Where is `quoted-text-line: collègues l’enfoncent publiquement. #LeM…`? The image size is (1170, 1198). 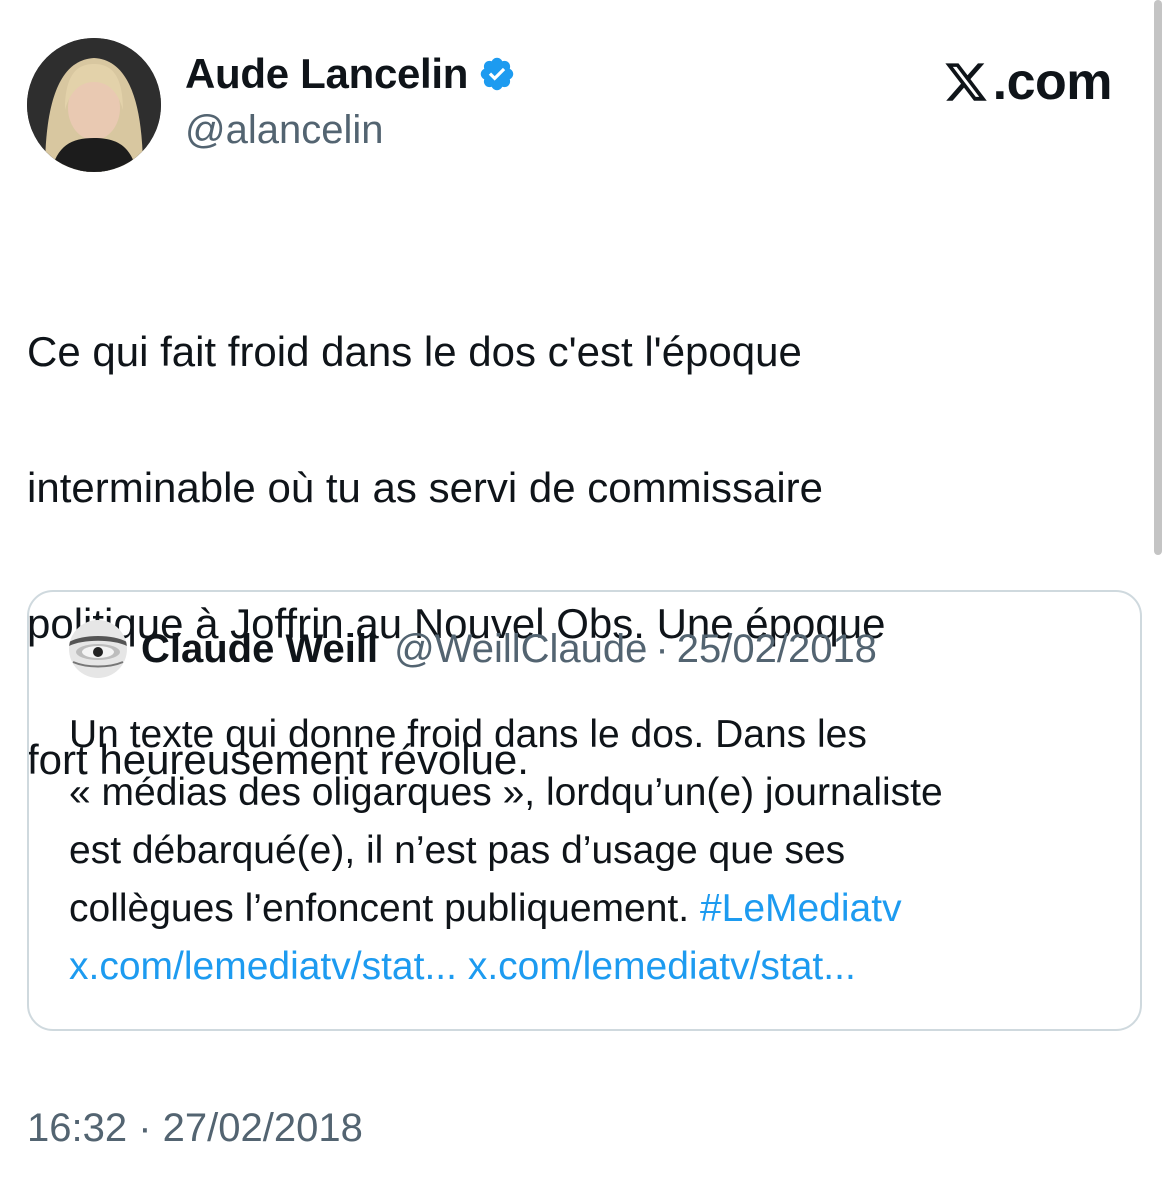 quoted-text-line: collègues l’enfoncent publiquement. #LeM… is located at coordinates (594, 909).